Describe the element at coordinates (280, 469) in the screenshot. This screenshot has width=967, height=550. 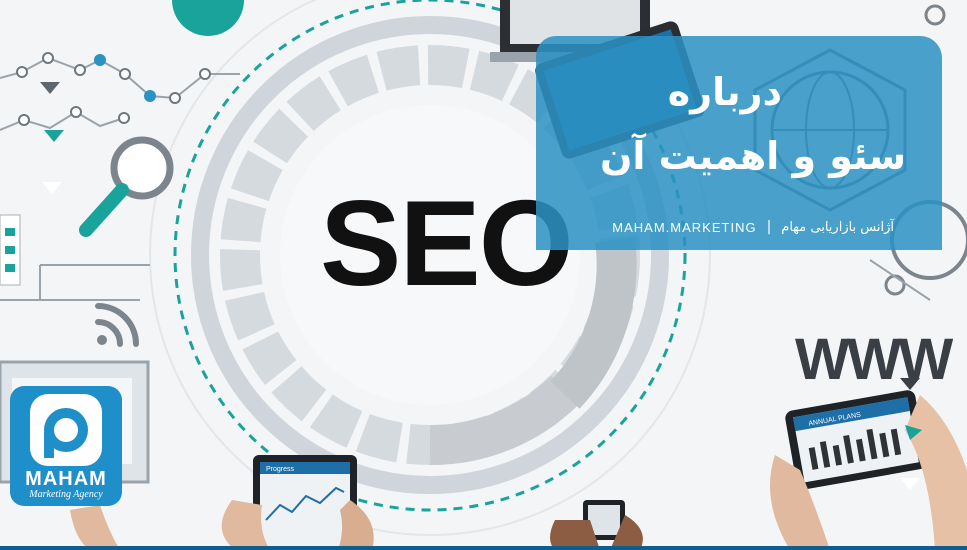
I see `progress-label: Progress` at that location.